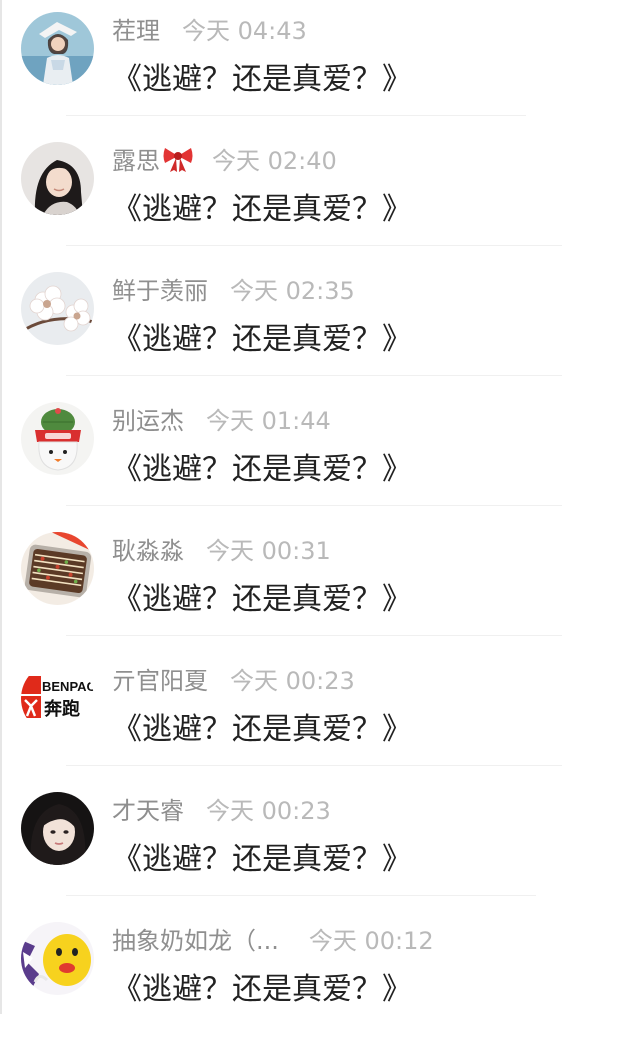 The width and height of the screenshot is (640, 1040). I want to click on comment-item: 露思 今天 02:40 《逃避？还是真爱？》, so click(320, 195).